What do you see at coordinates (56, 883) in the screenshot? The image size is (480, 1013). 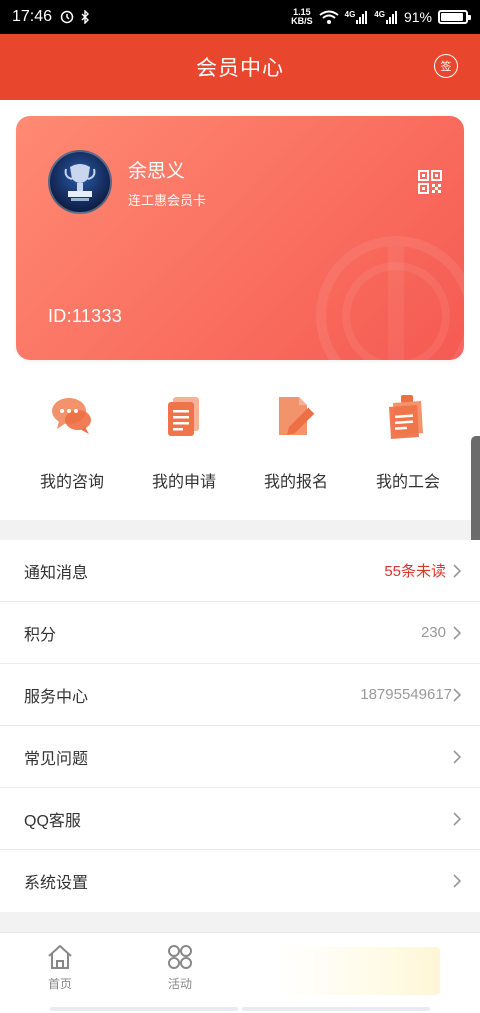 I see `list-item-label: 系统设置` at bounding box center [56, 883].